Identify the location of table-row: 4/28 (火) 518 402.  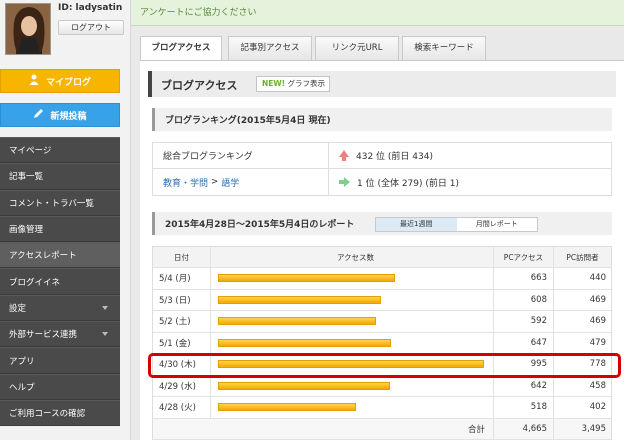
(382, 408).